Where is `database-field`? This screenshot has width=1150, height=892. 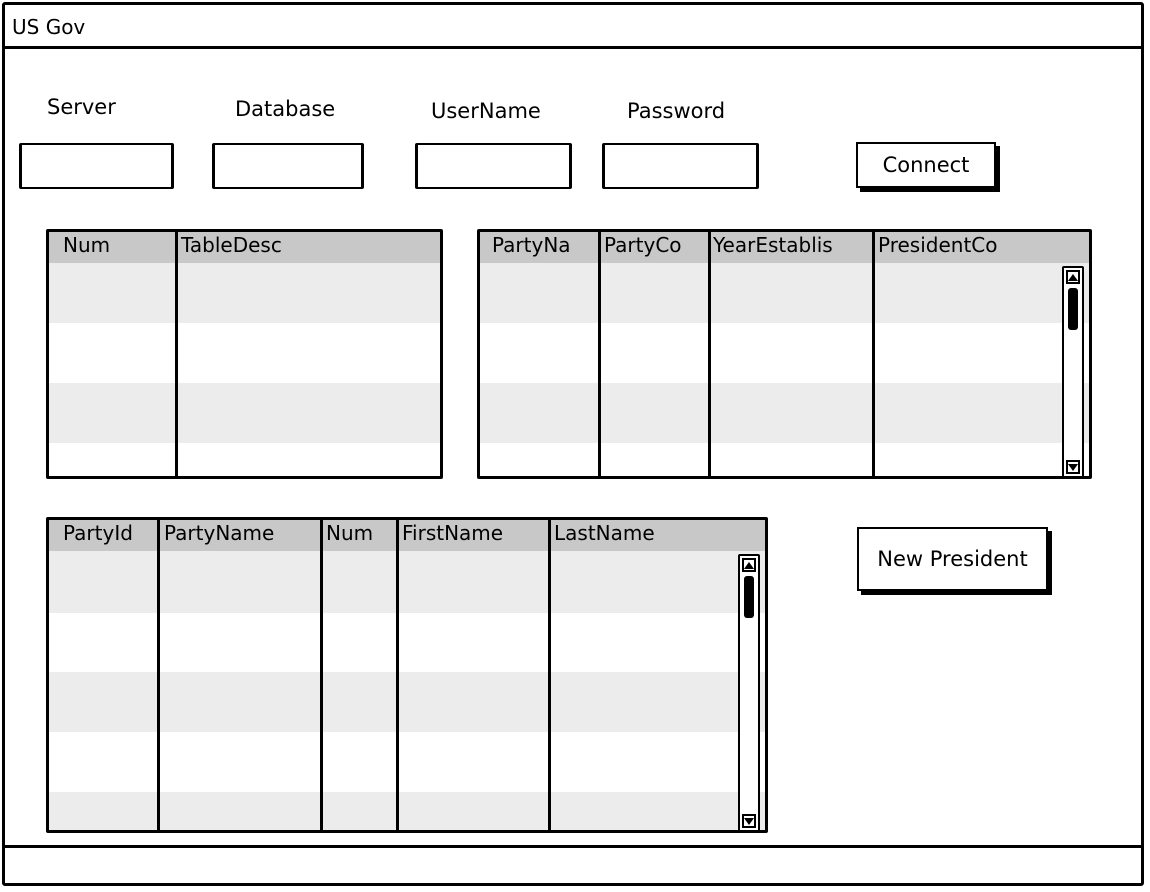
database-field is located at coordinates (288, 166).